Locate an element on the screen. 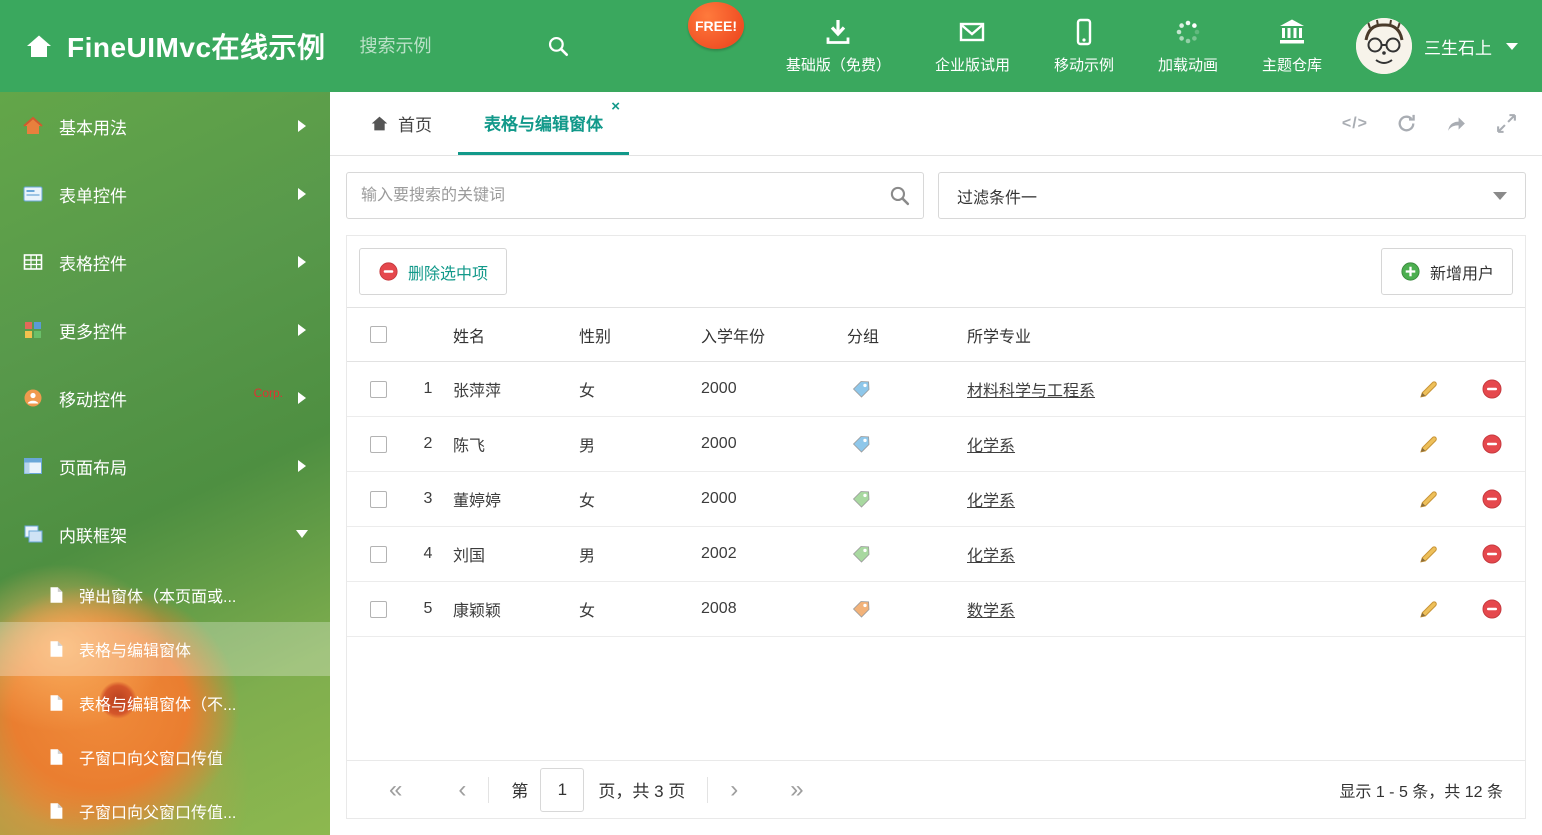 Image resolution: width=1542 pixels, height=835 pixels. page-suffix: 页，共 3 页 is located at coordinates (642, 791).